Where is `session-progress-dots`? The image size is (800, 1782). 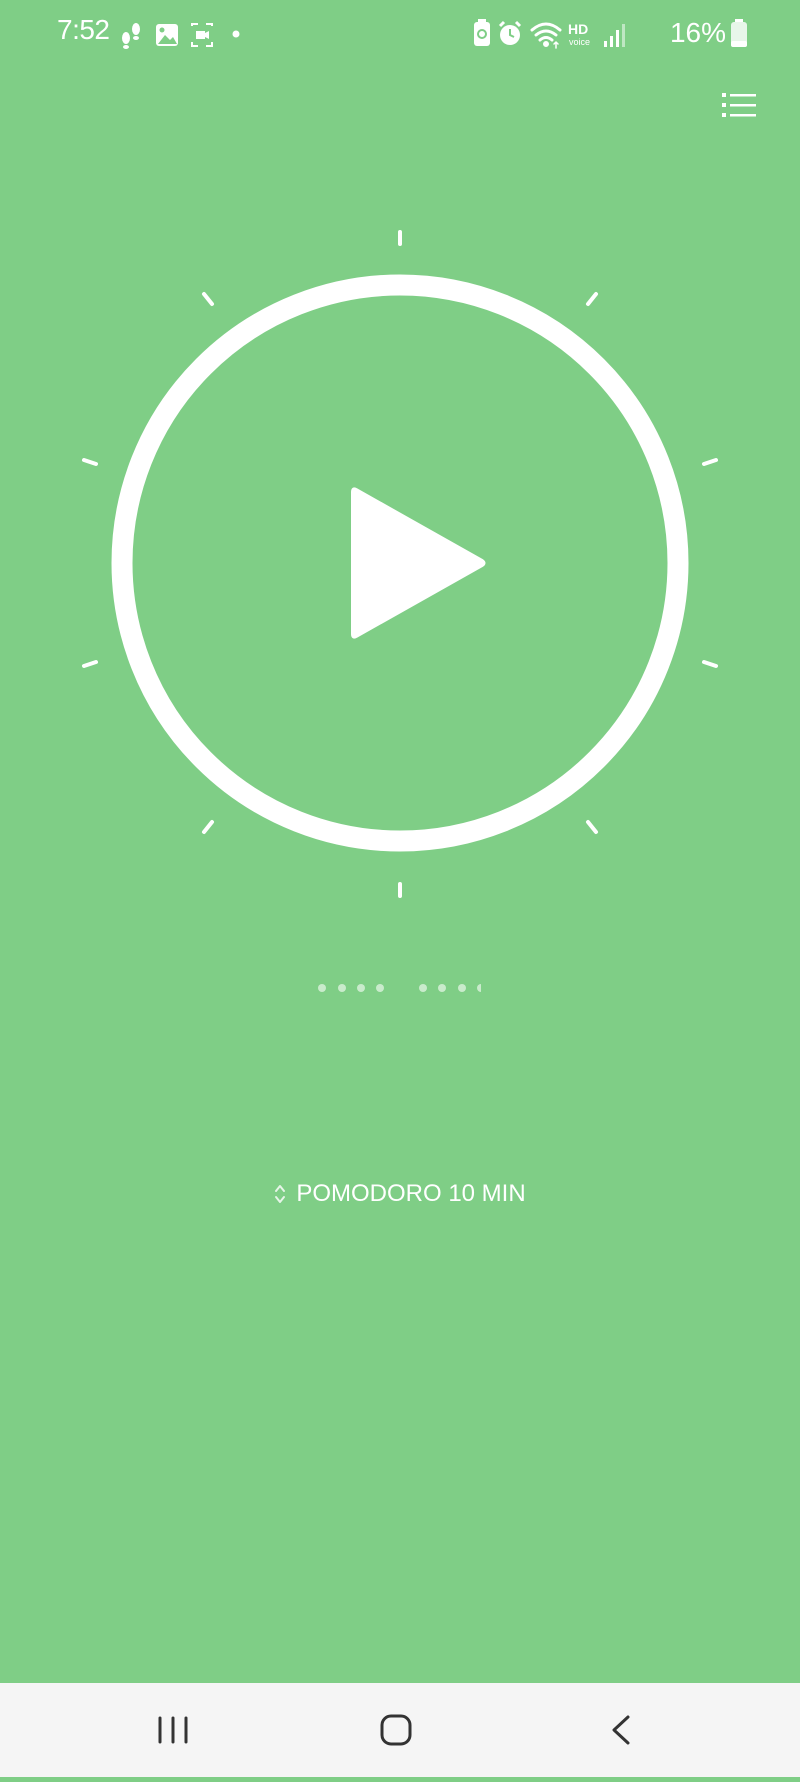
session-progress-dots is located at coordinates (399, 988).